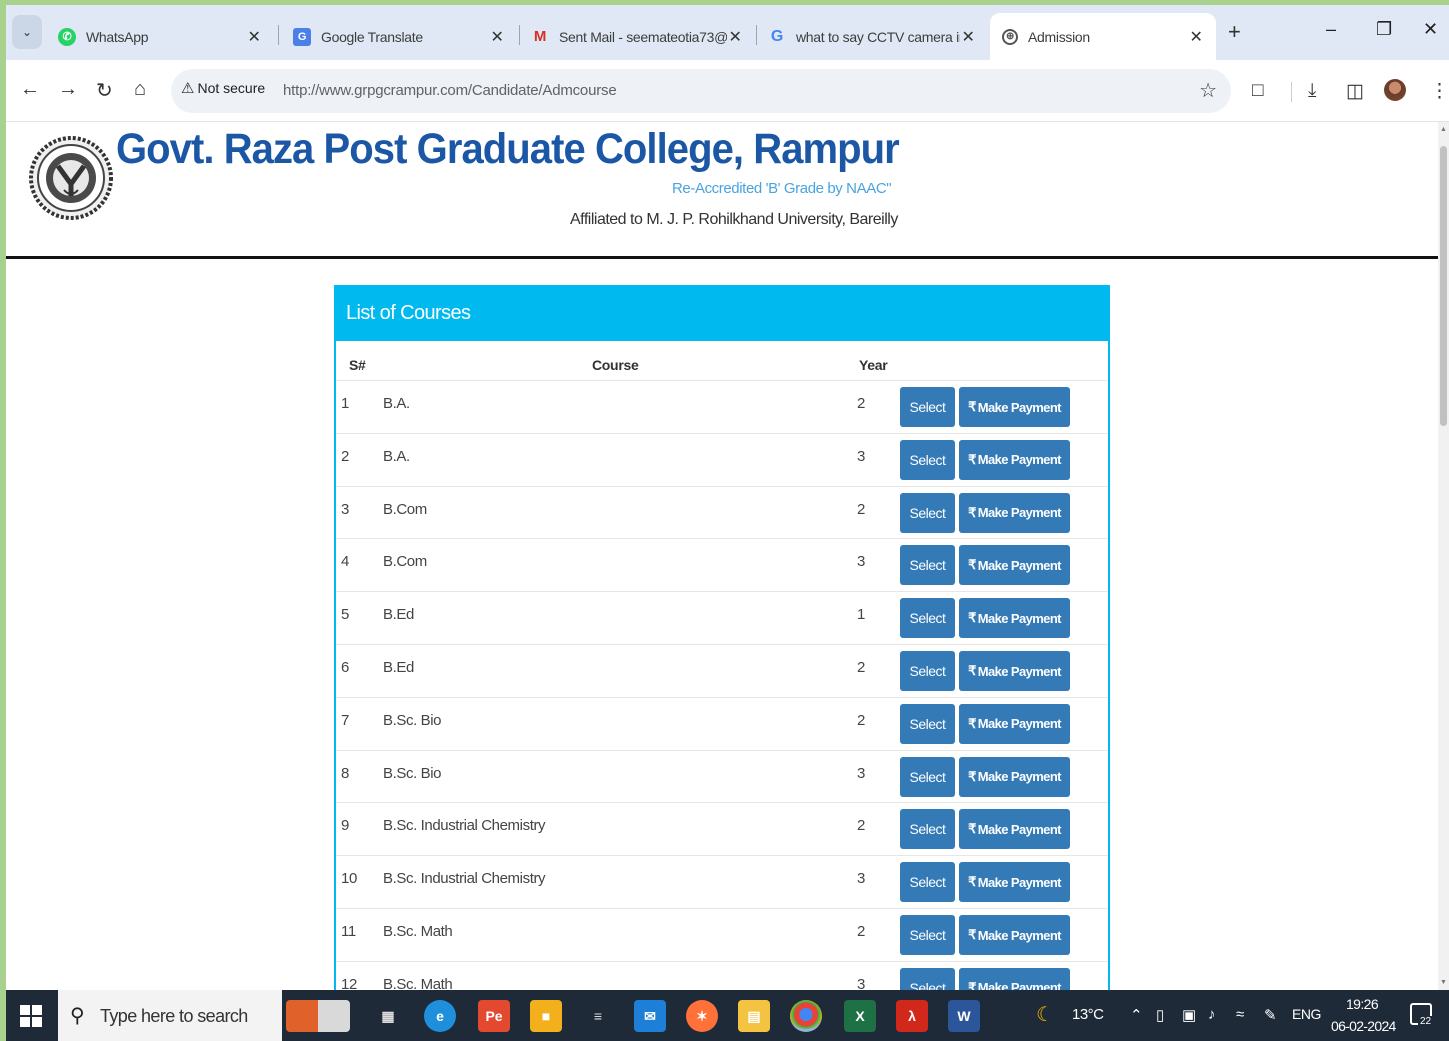 This screenshot has width=1449, height=1041. Describe the element at coordinates (1430, 29) in the screenshot. I see `close-window-button: ✕` at that location.